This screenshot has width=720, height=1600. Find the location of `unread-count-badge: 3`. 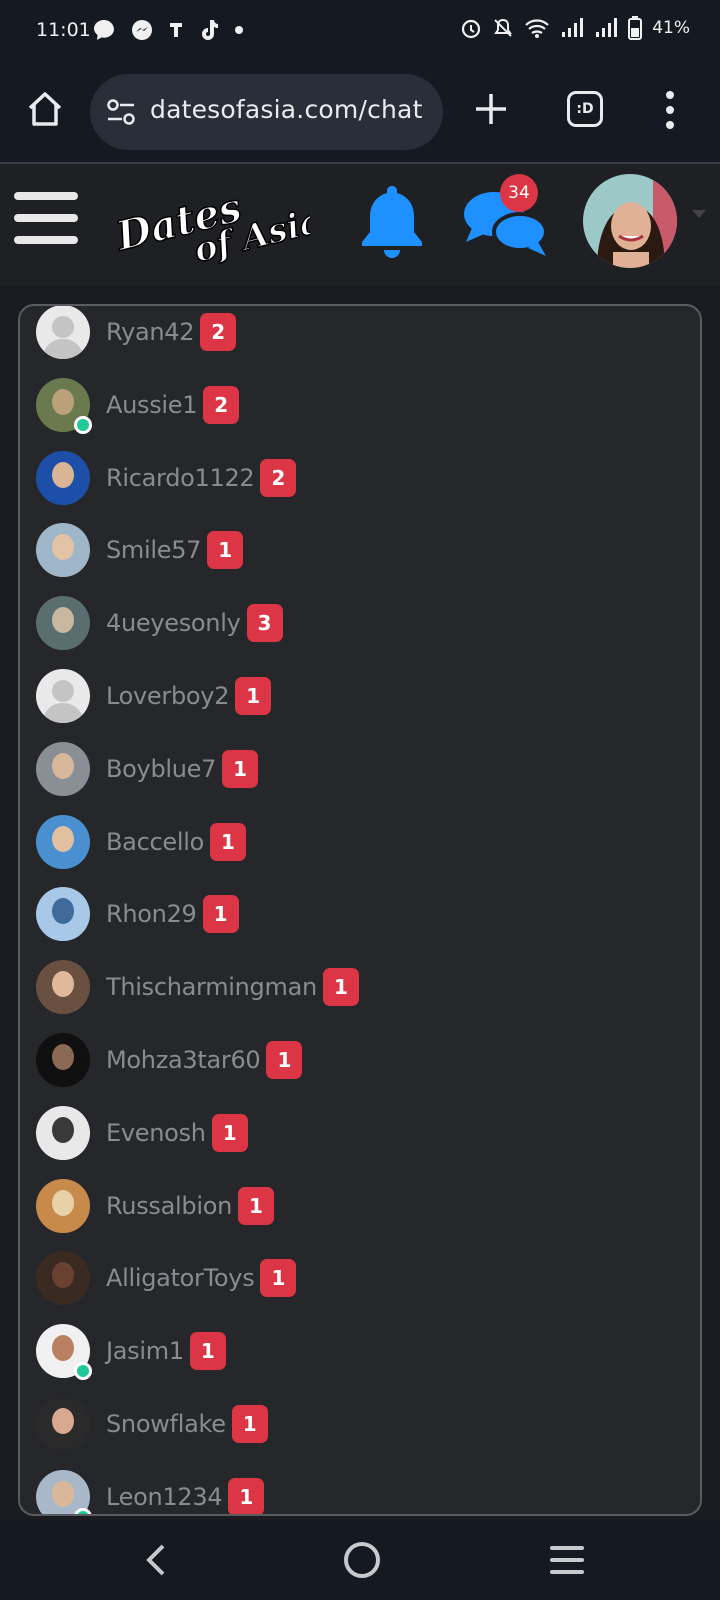

unread-count-badge: 3 is located at coordinates (264, 623).